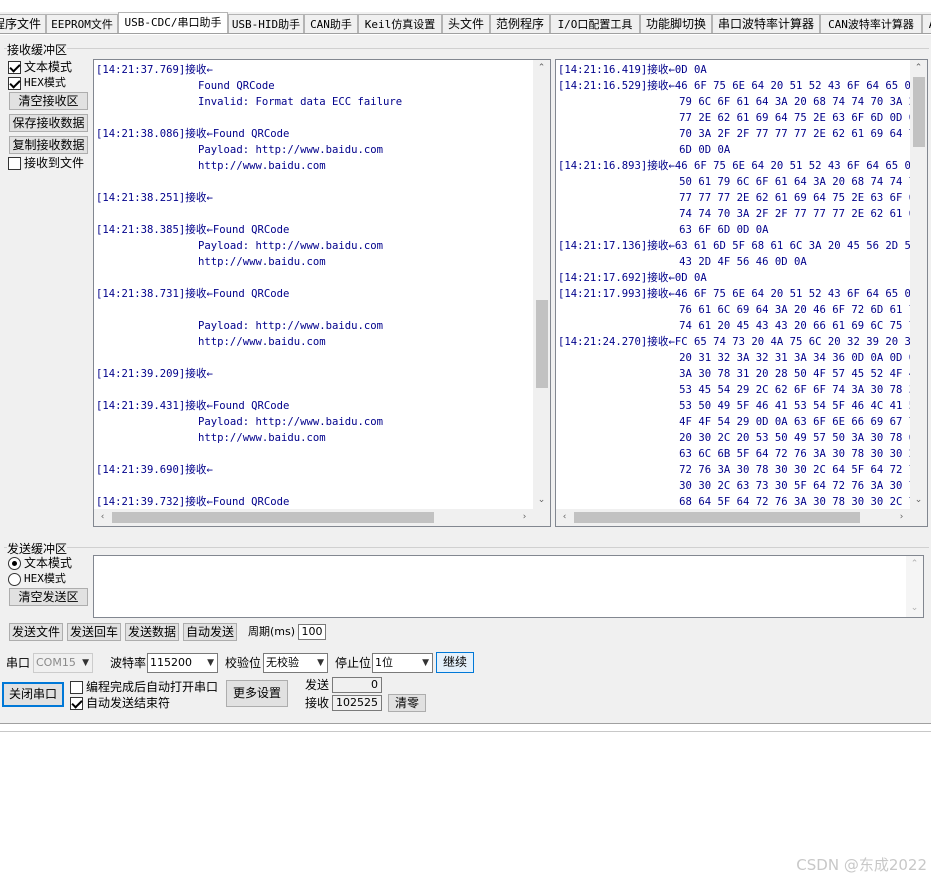  I want to click on port-select: COM15 ▼, so click(63, 663).